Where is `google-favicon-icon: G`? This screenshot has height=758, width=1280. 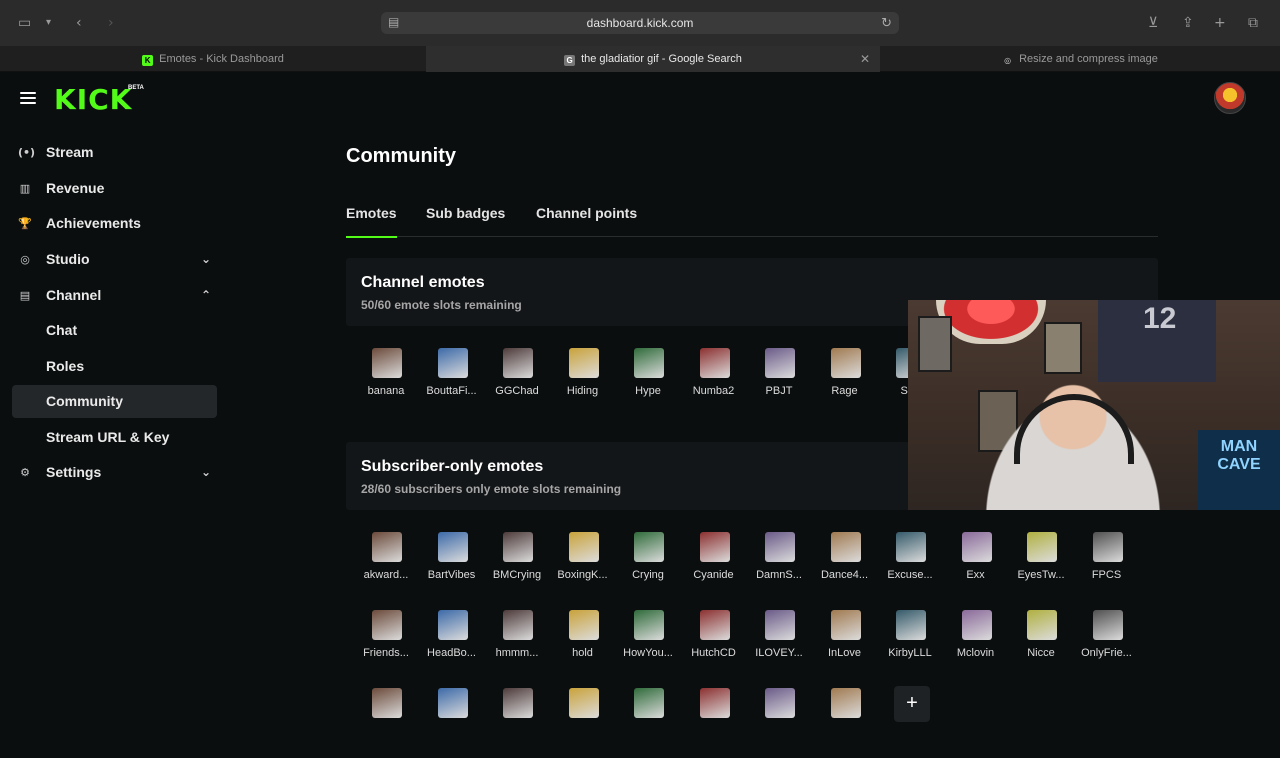
google-favicon-icon: G is located at coordinates (570, 60).